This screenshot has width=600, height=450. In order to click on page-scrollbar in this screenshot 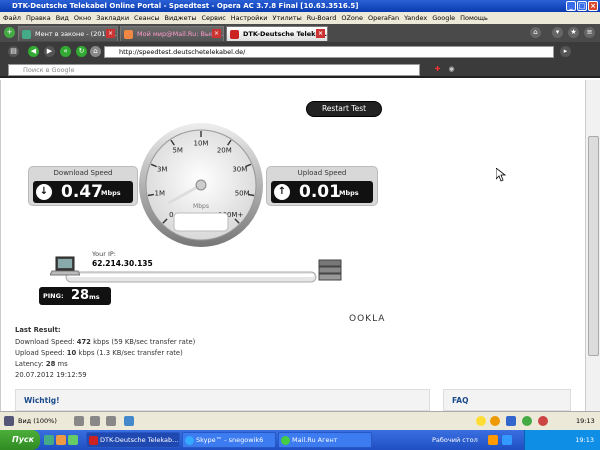, I will do `click(592, 245)`.